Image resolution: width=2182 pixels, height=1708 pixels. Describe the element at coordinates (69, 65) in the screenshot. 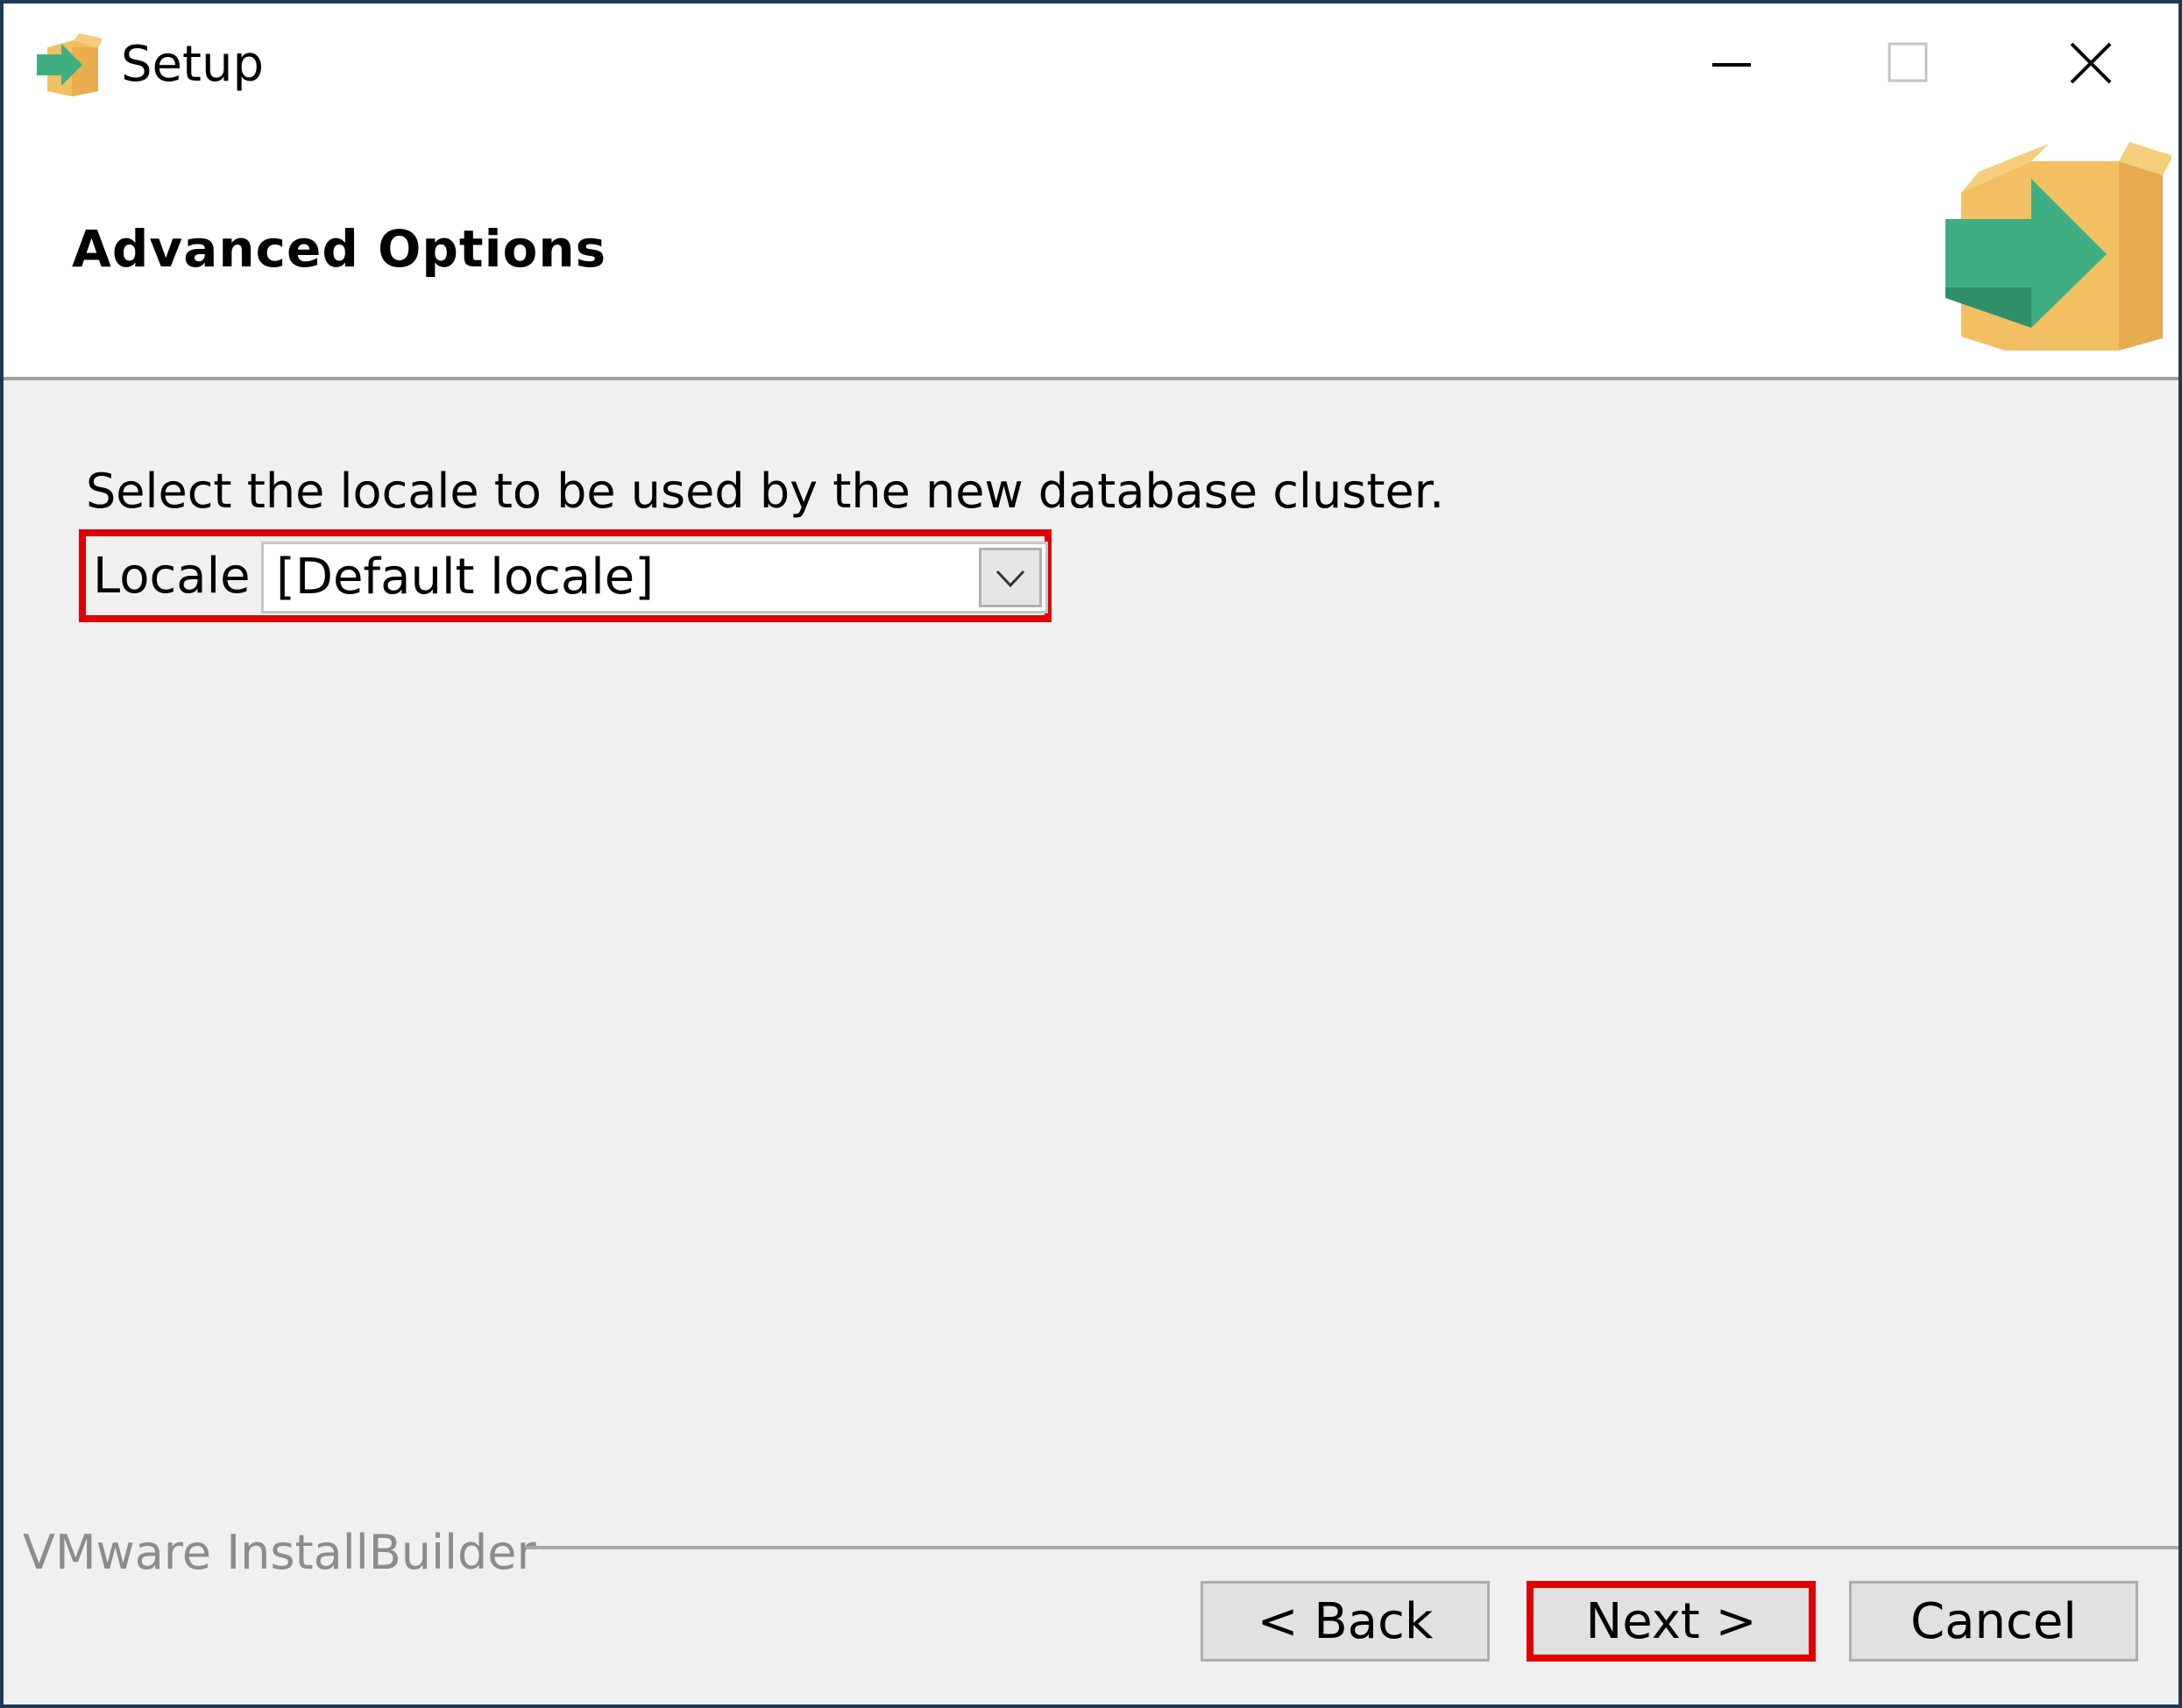

I see `app-icon` at that location.